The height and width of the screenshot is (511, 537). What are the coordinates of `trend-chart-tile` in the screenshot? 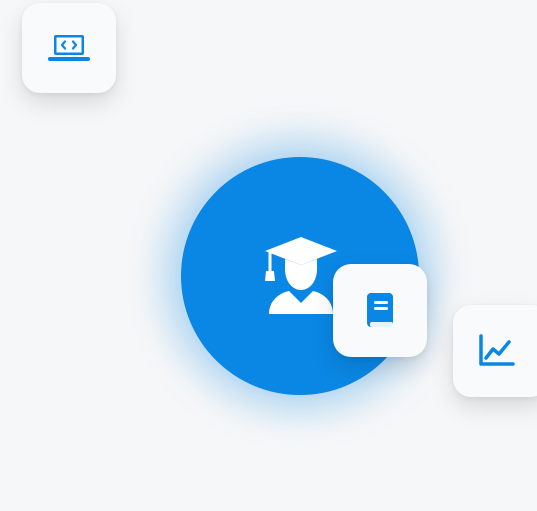 It's located at (495, 351).